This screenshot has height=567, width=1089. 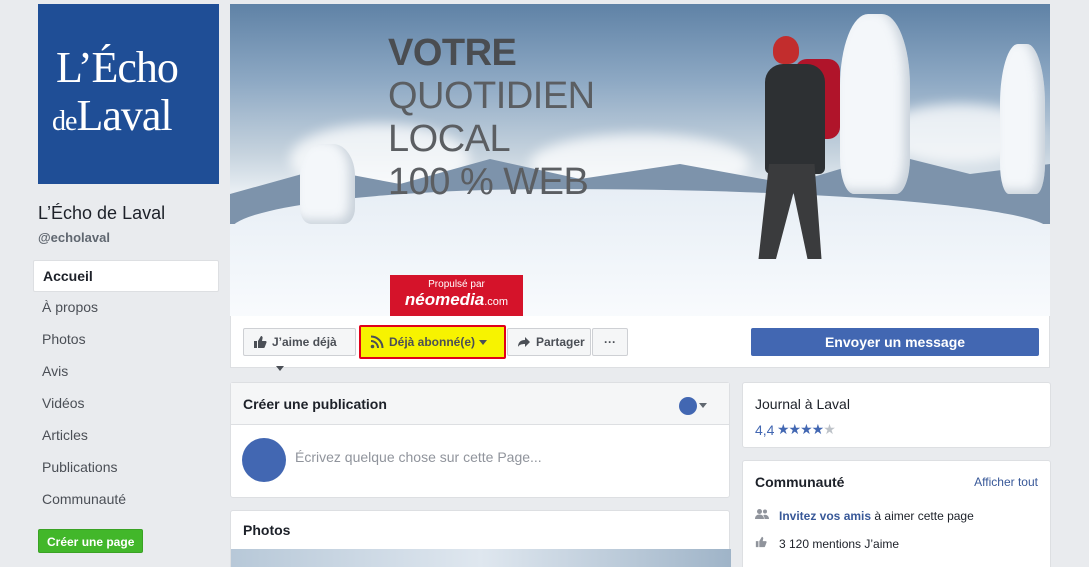 I want to click on photos-title: Photos, so click(x=480, y=530).